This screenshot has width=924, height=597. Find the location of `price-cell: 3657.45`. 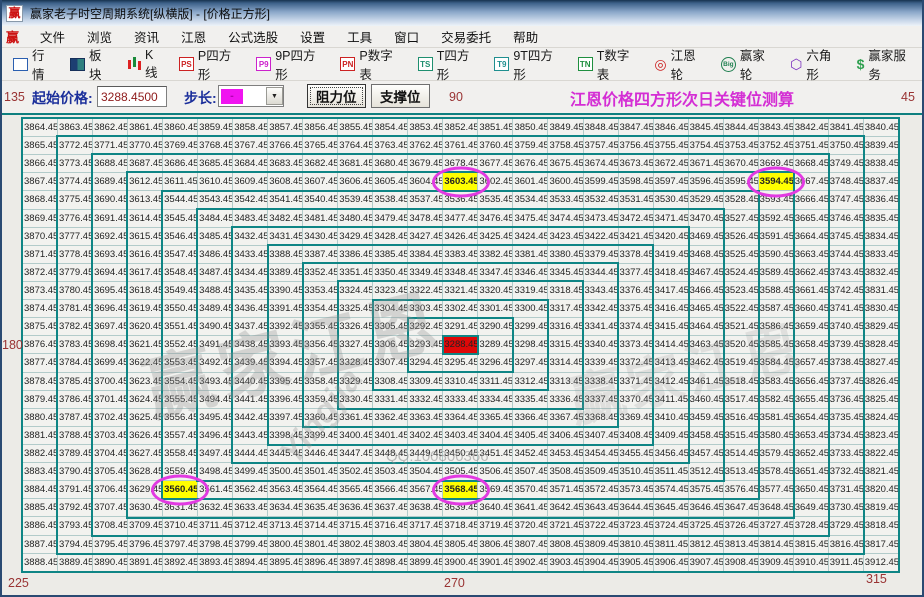

price-cell: 3657.45 is located at coordinates (810, 363).